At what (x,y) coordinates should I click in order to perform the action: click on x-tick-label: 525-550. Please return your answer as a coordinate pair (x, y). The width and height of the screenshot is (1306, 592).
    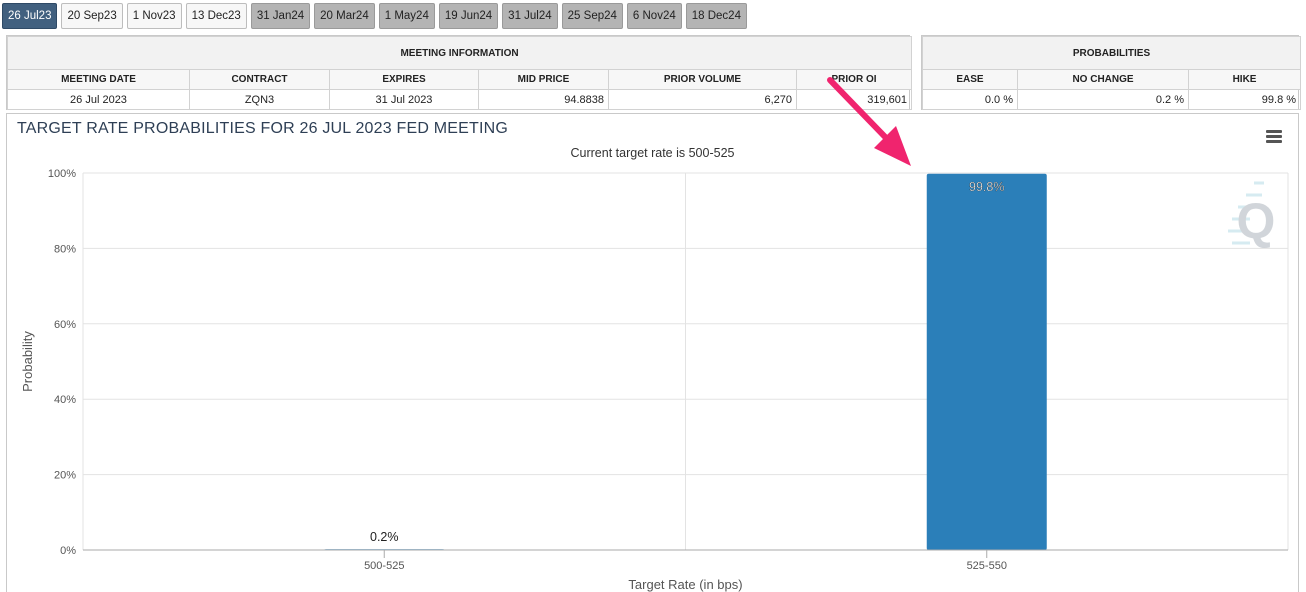
    Looking at the image, I should click on (987, 566).